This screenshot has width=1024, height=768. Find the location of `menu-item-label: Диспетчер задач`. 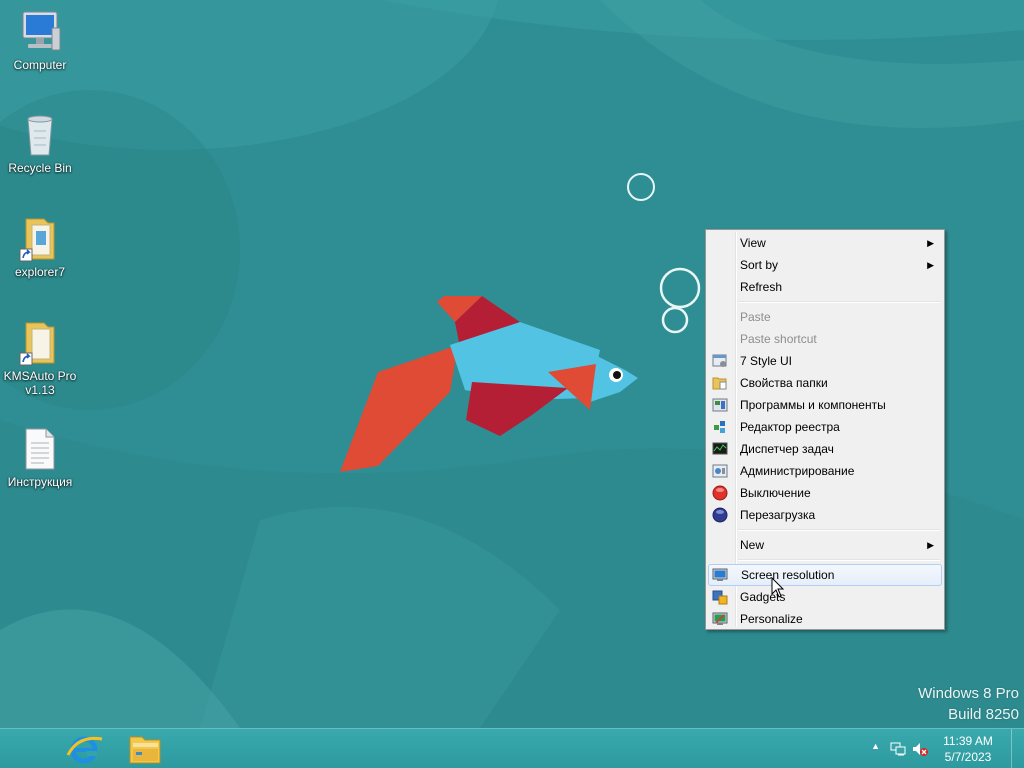

menu-item-label: Диспетчер задач is located at coordinates (787, 449).